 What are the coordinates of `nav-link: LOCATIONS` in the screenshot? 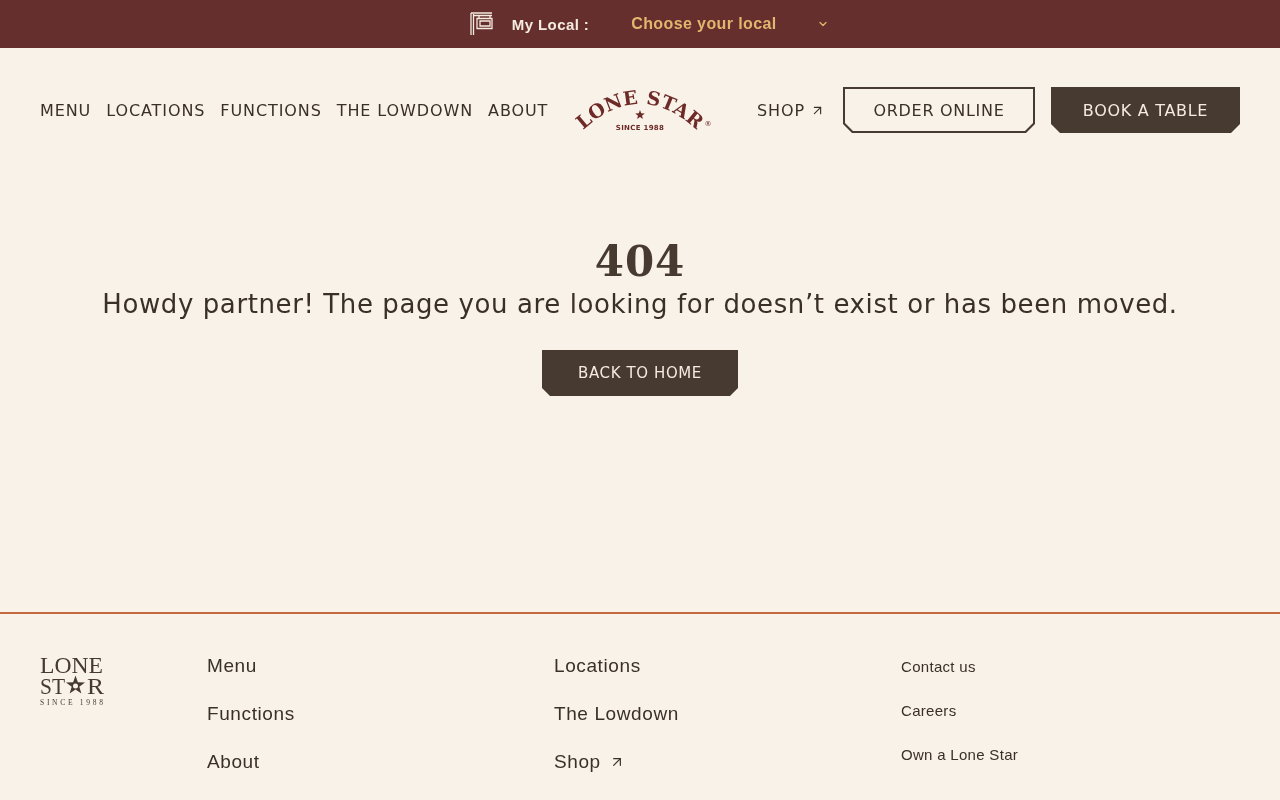 It's located at (156, 110).